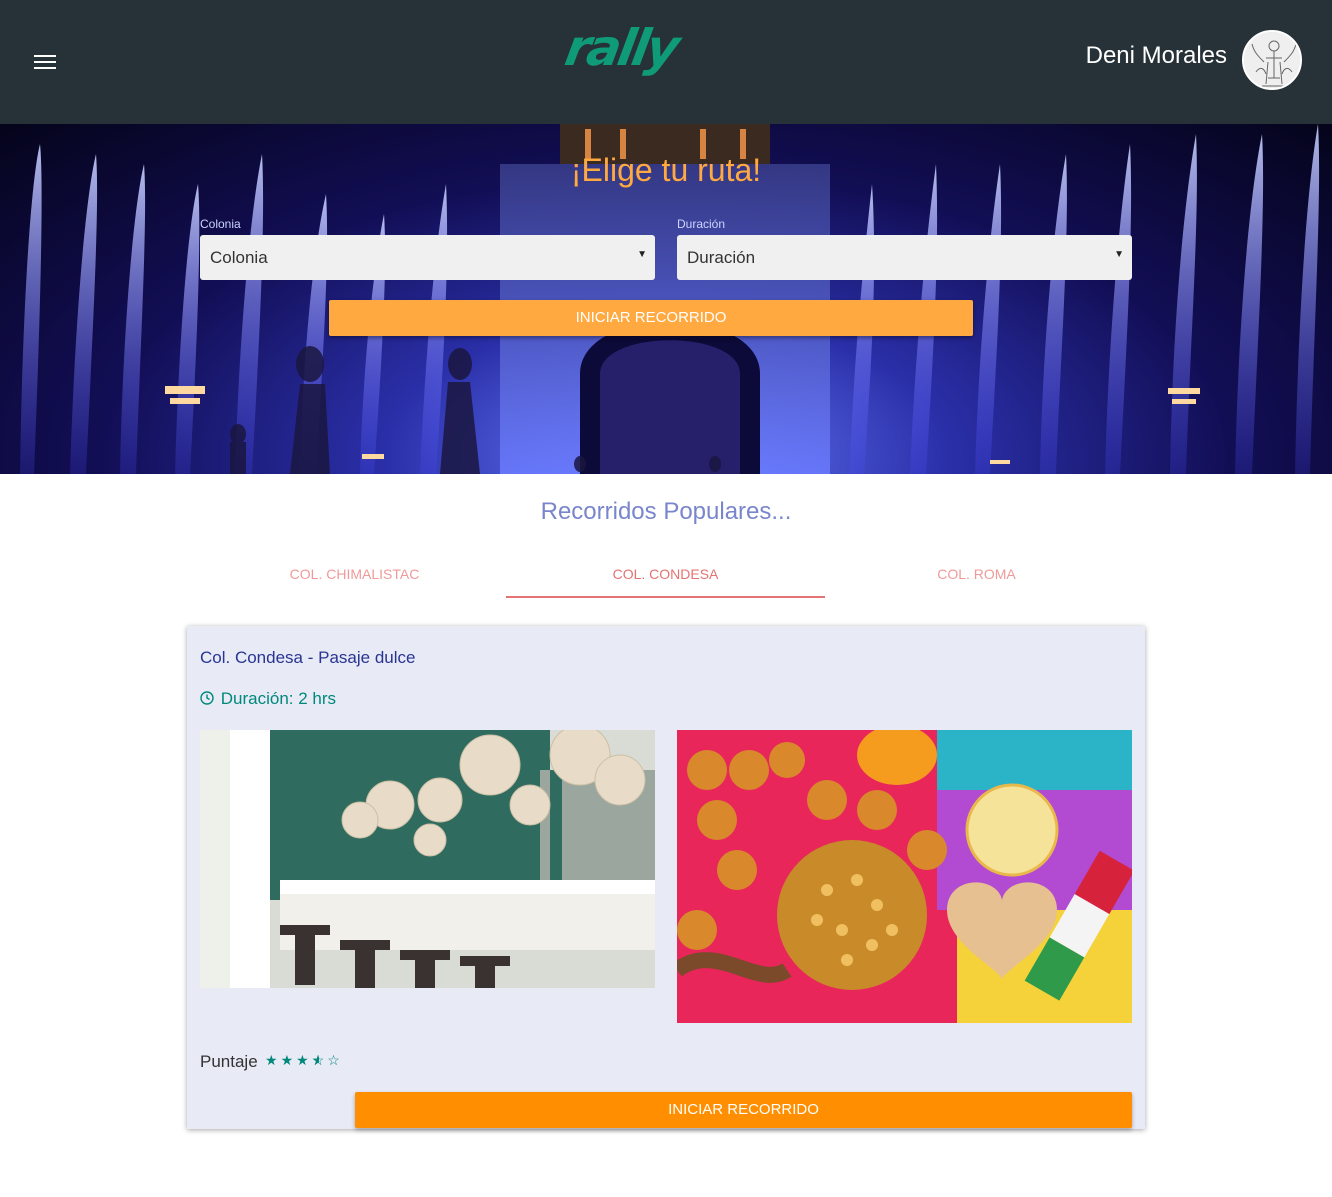 Image resolution: width=1332 pixels, height=1197 pixels. What do you see at coordinates (427, 257) in the screenshot?
I see `colonia-select: Colonia ▼` at bounding box center [427, 257].